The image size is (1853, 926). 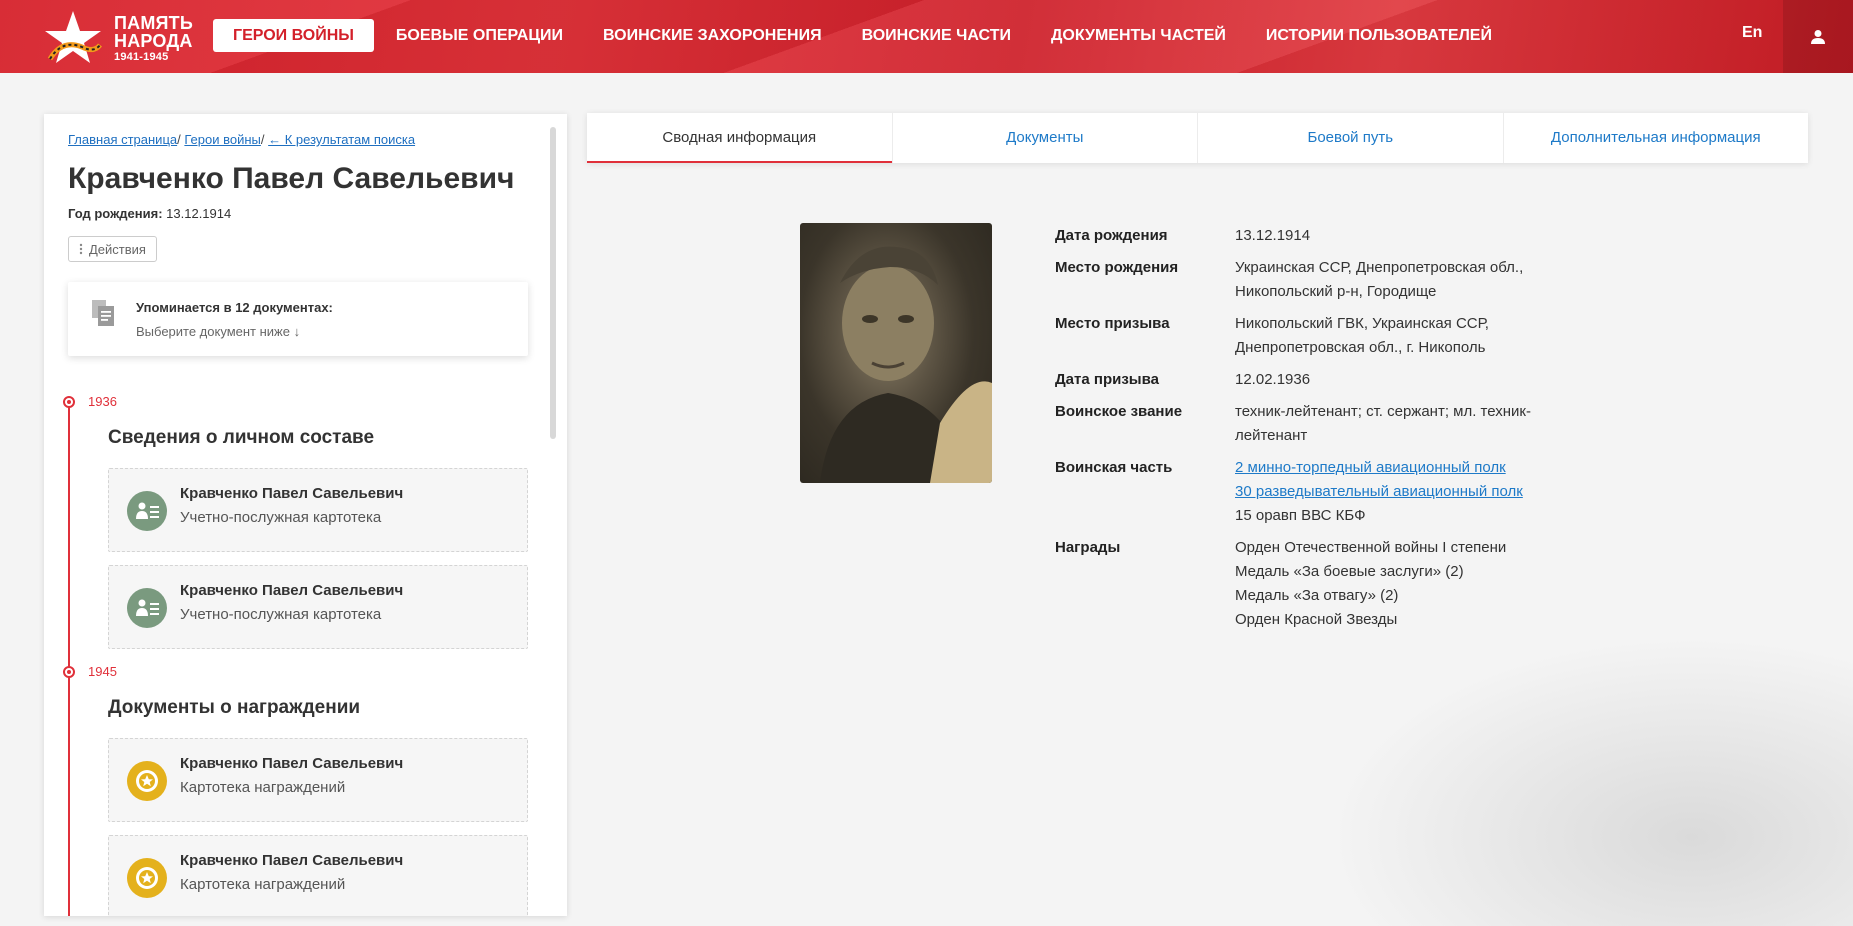 What do you see at coordinates (1088, 547) in the screenshot?
I see `info-label: Награды` at bounding box center [1088, 547].